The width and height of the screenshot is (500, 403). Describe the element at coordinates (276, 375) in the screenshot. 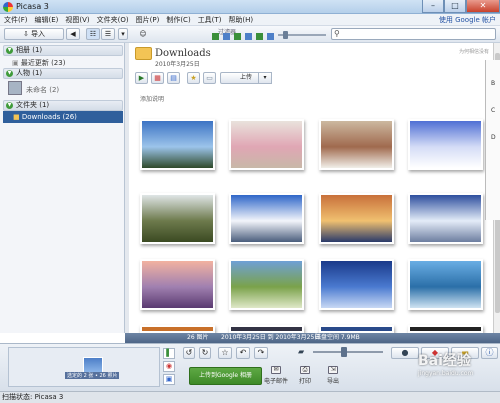

I see `email-button: ✉ 电子邮件` at that location.